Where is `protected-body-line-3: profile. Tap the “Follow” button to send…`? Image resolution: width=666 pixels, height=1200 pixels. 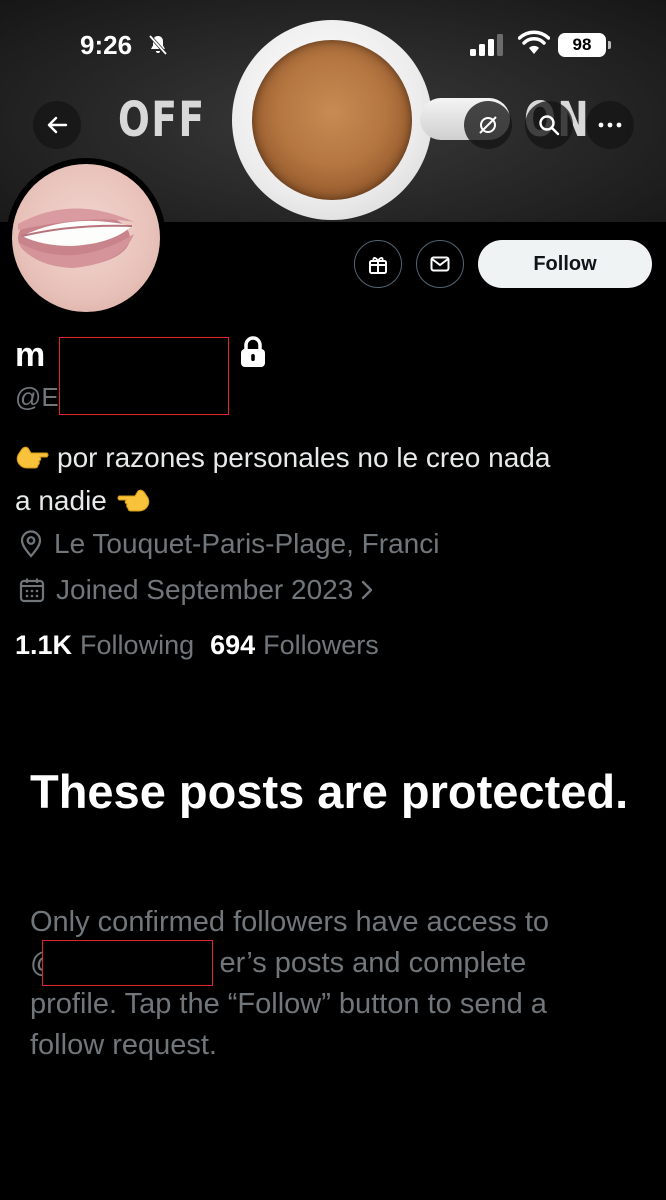 protected-body-line-3: profile. Tap the “Follow” button to send… is located at coordinates (288, 1004).